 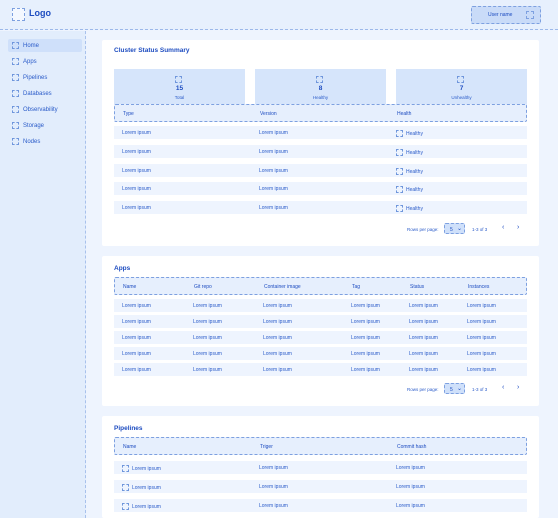 I want to click on card-title: Apps, so click(x=122, y=268).